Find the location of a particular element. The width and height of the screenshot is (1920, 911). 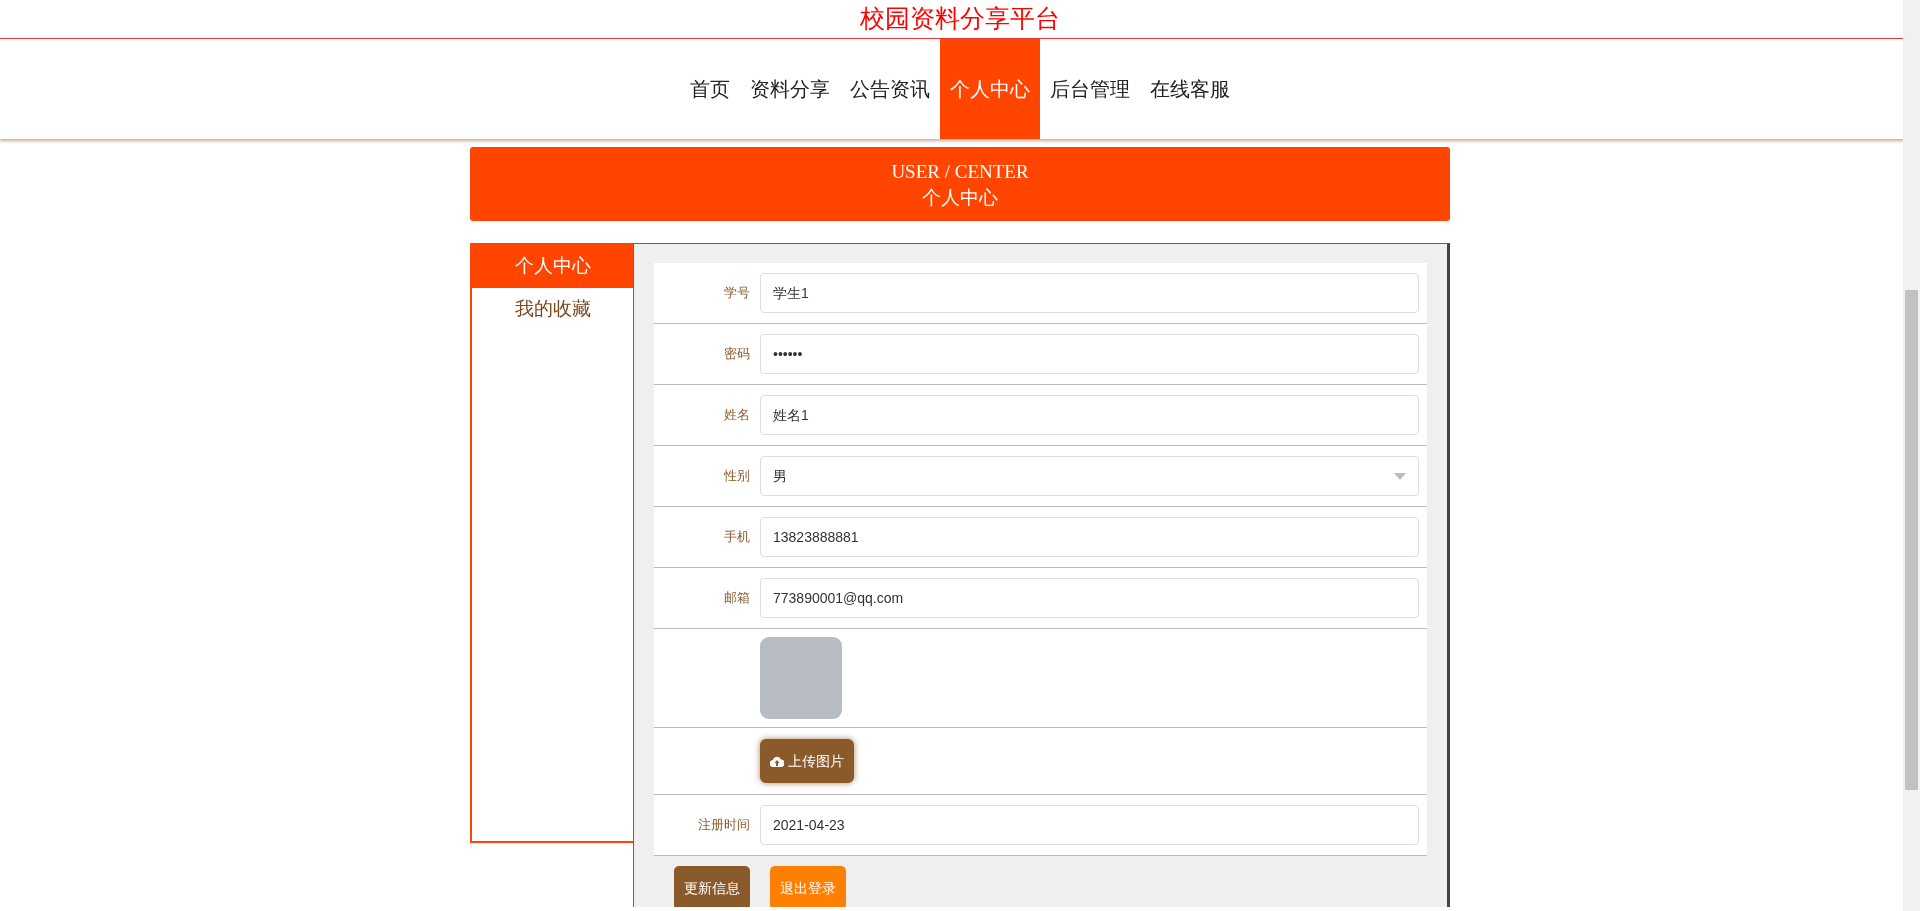

field-label: 注册时间 is located at coordinates (724, 825).